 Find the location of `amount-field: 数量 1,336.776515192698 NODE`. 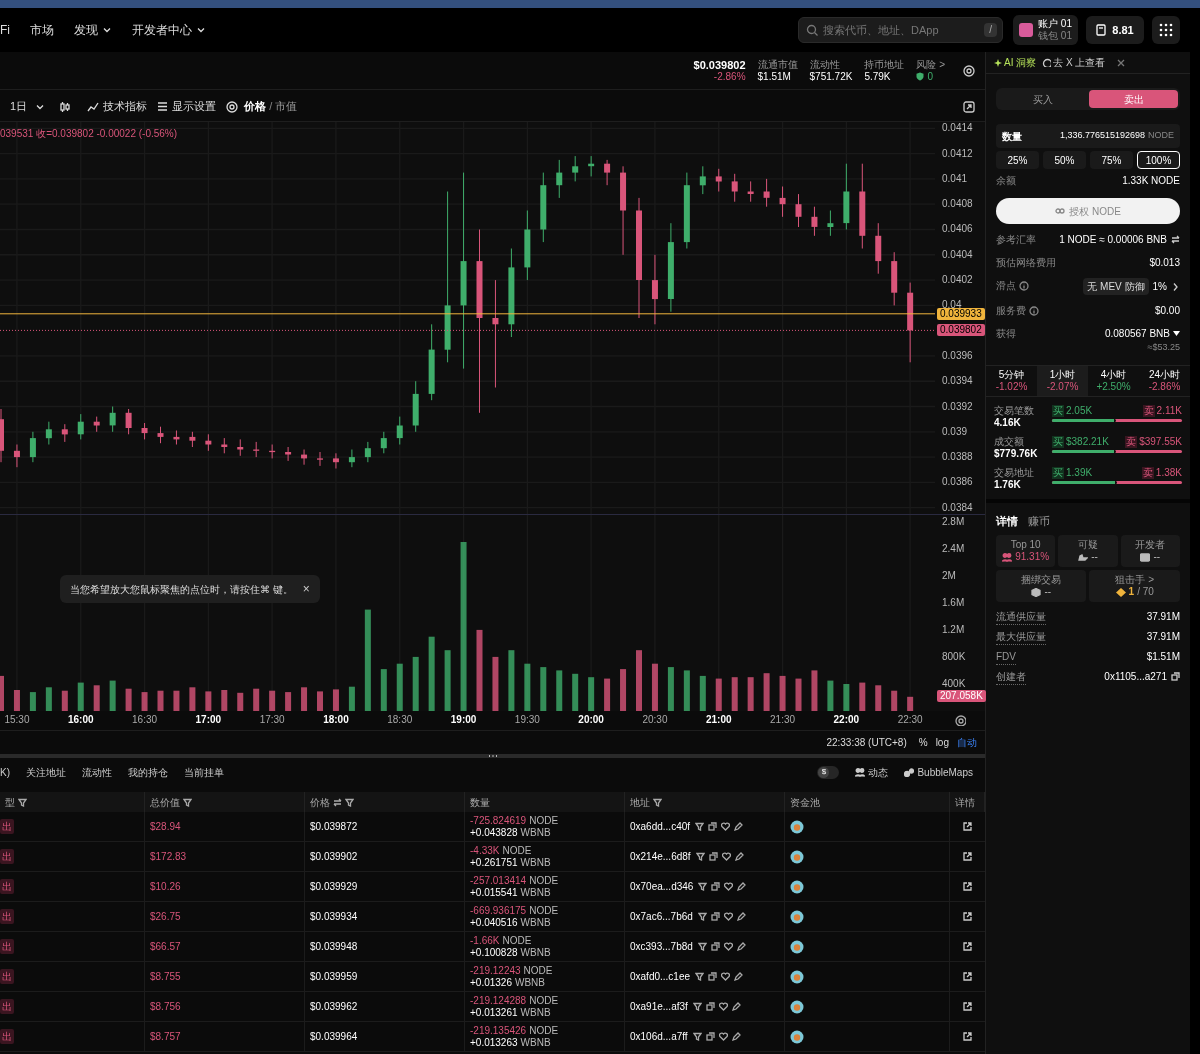

amount-field: 数量 1,336.776515192698 NODE is located at coordinates (1088, 136).